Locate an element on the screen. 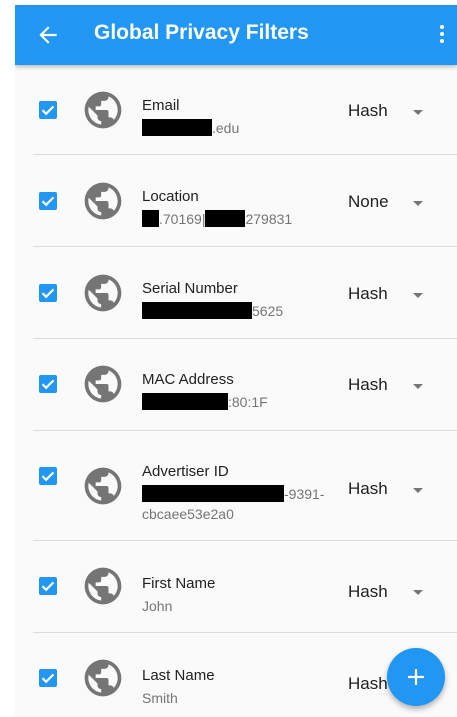 The height and width of the screenshot is (717, 457). filter-value: Smith is located at coordinates (160, 698).